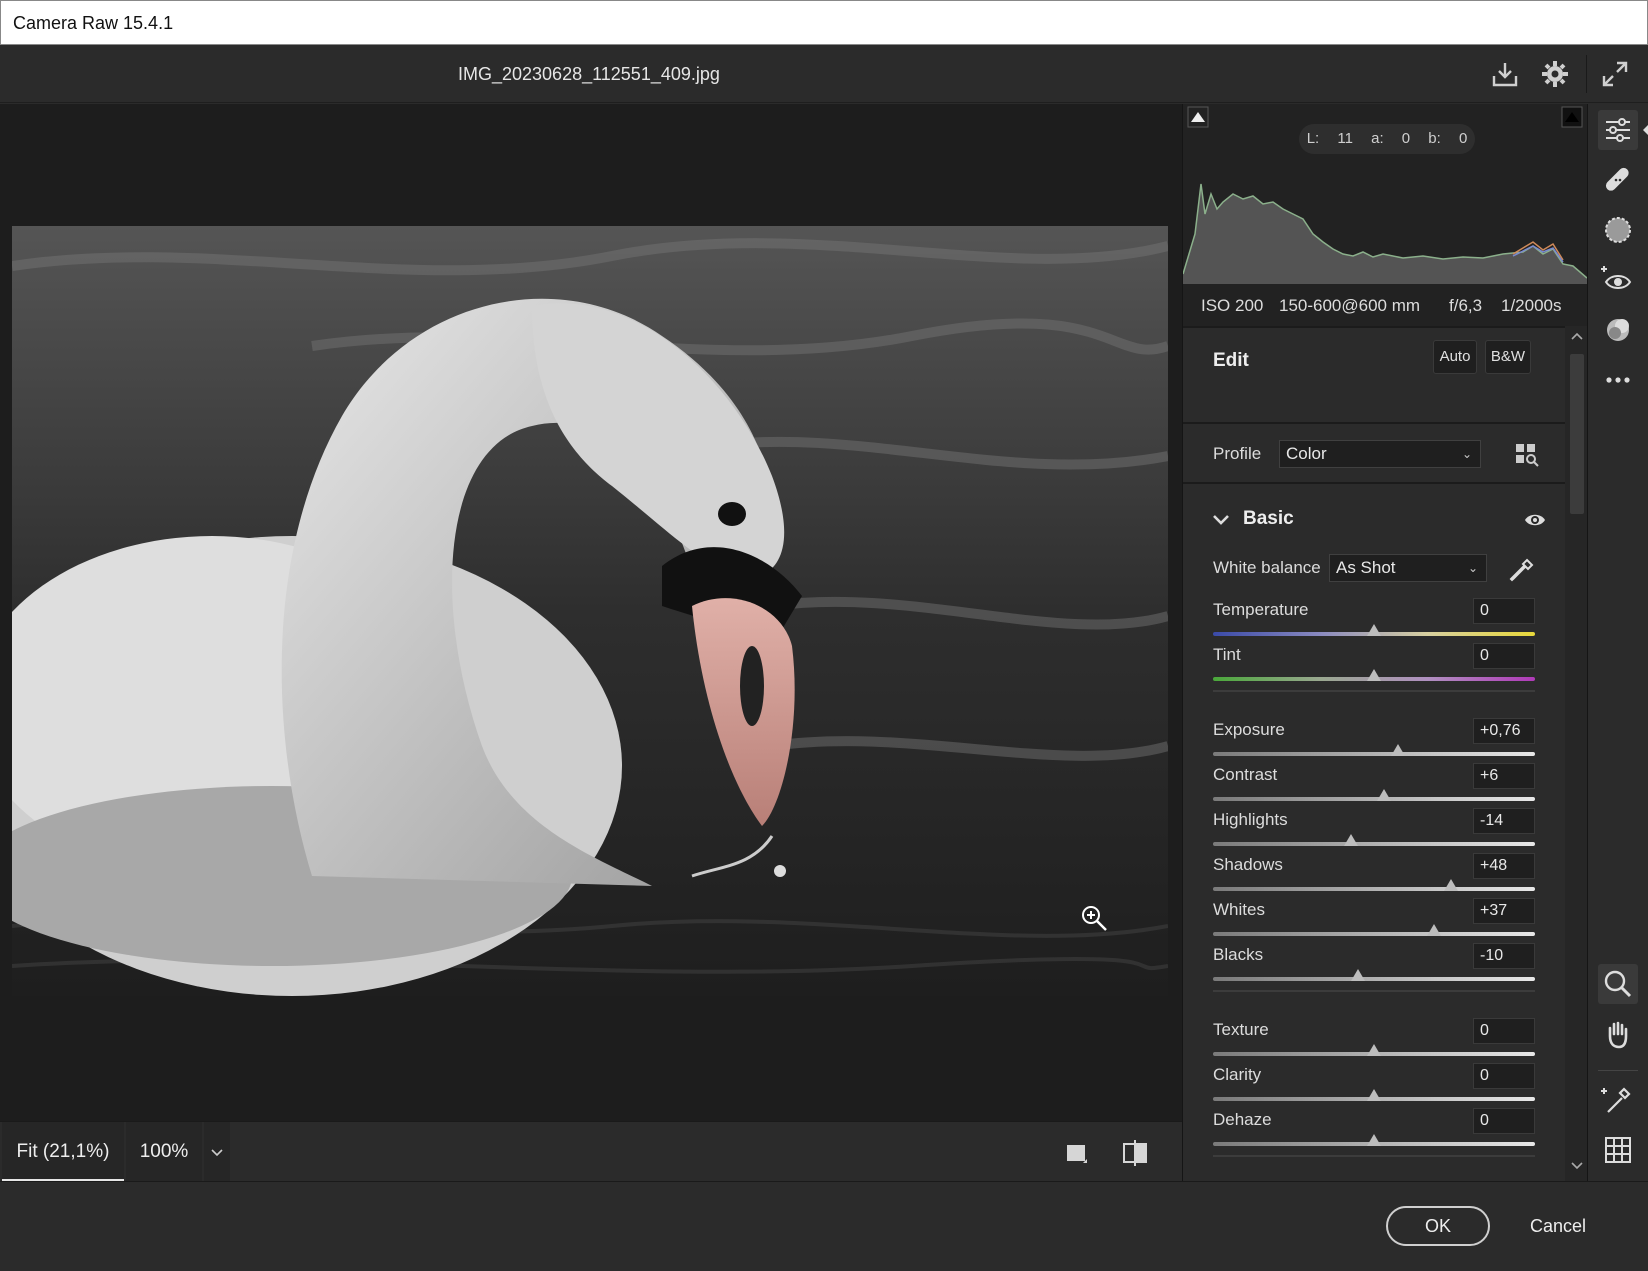 The width and height of the screenshot is (1648, 1271). What do you see at coordinates (1455, 357) in the screenshot?
I see `auto-button: Auto` at bounding box center [1455, 357].